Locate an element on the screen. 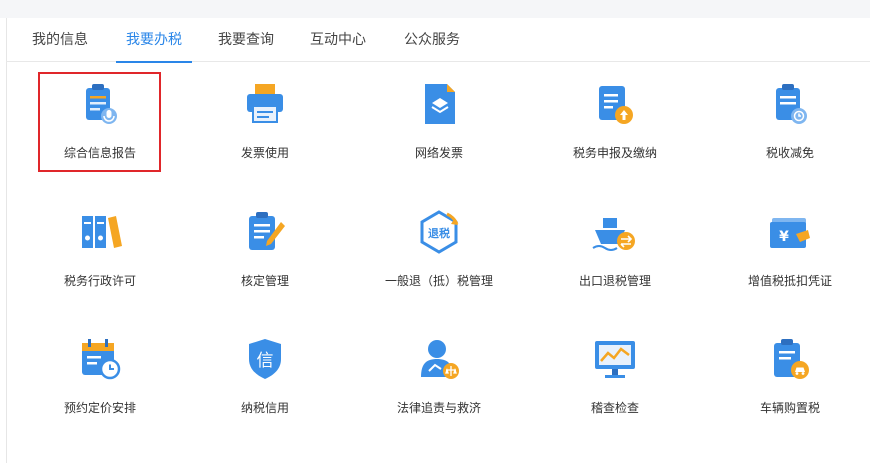  refund-icon-text: 退税 is located at coordinates (439, 233).